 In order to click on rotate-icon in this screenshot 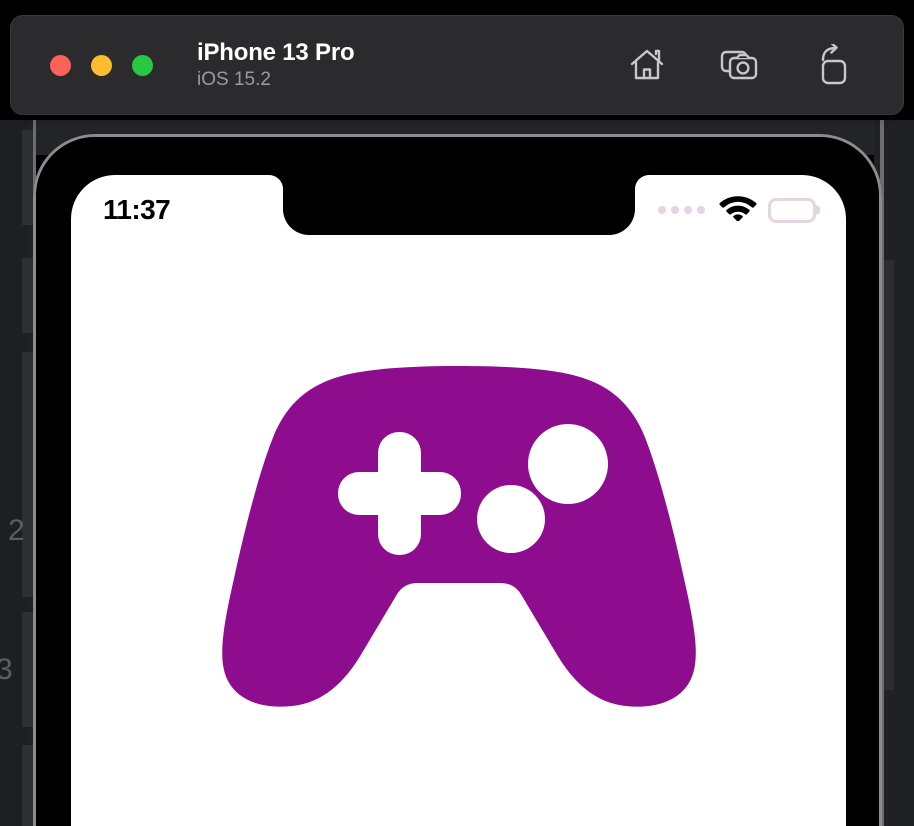, I will do `click(831, 65)`.